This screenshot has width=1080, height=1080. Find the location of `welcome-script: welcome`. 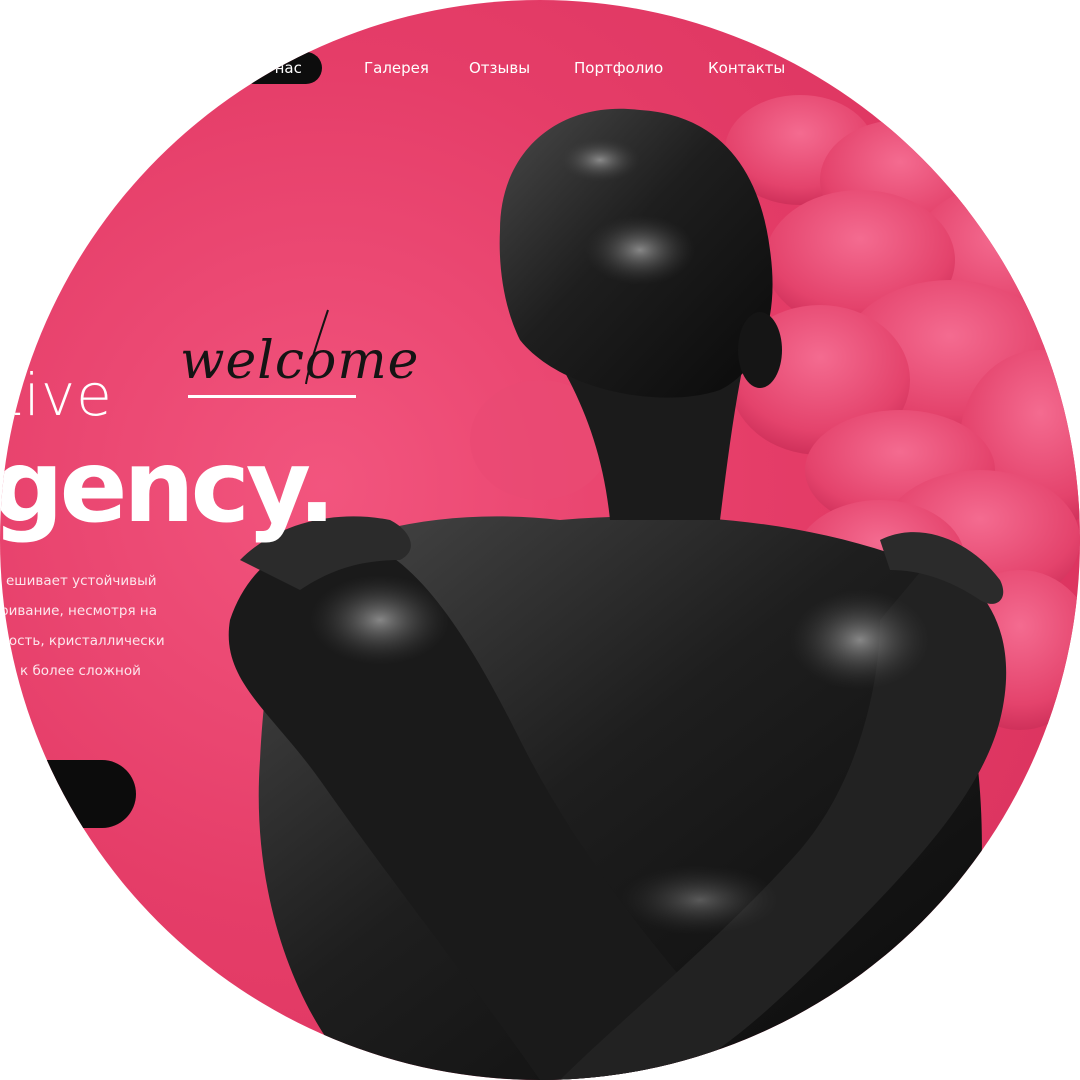

welcome-script: welcome is located at coordinates (299, 350).